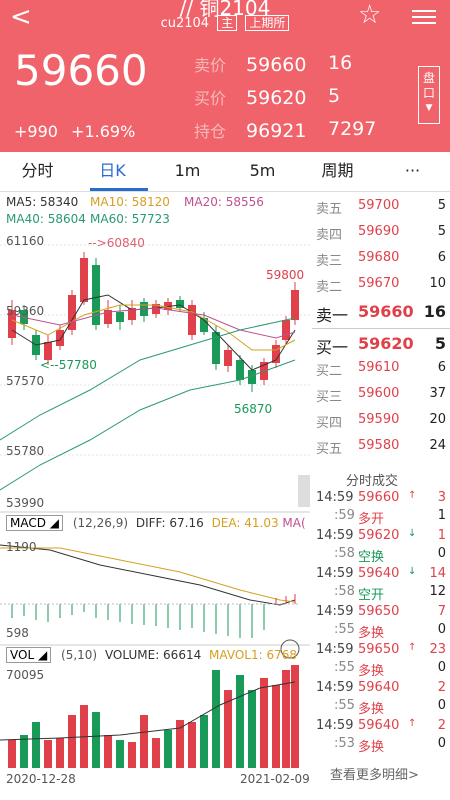  I want to click on trade-detail-row: :58 空开 12, so click(381, 594).